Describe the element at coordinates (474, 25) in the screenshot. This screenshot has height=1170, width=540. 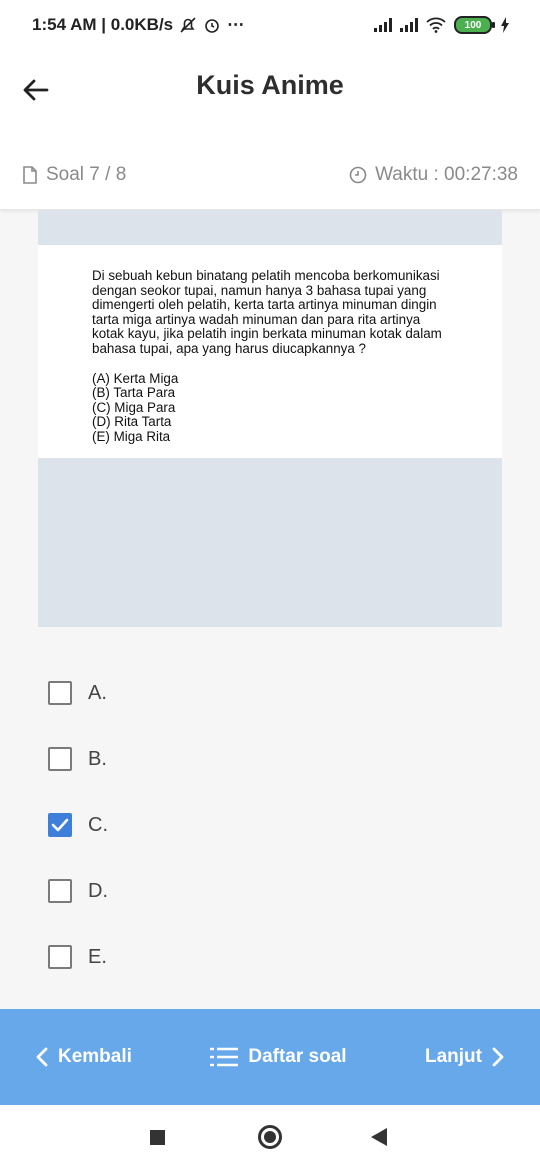
I see `battery-icon: 100` at that location.